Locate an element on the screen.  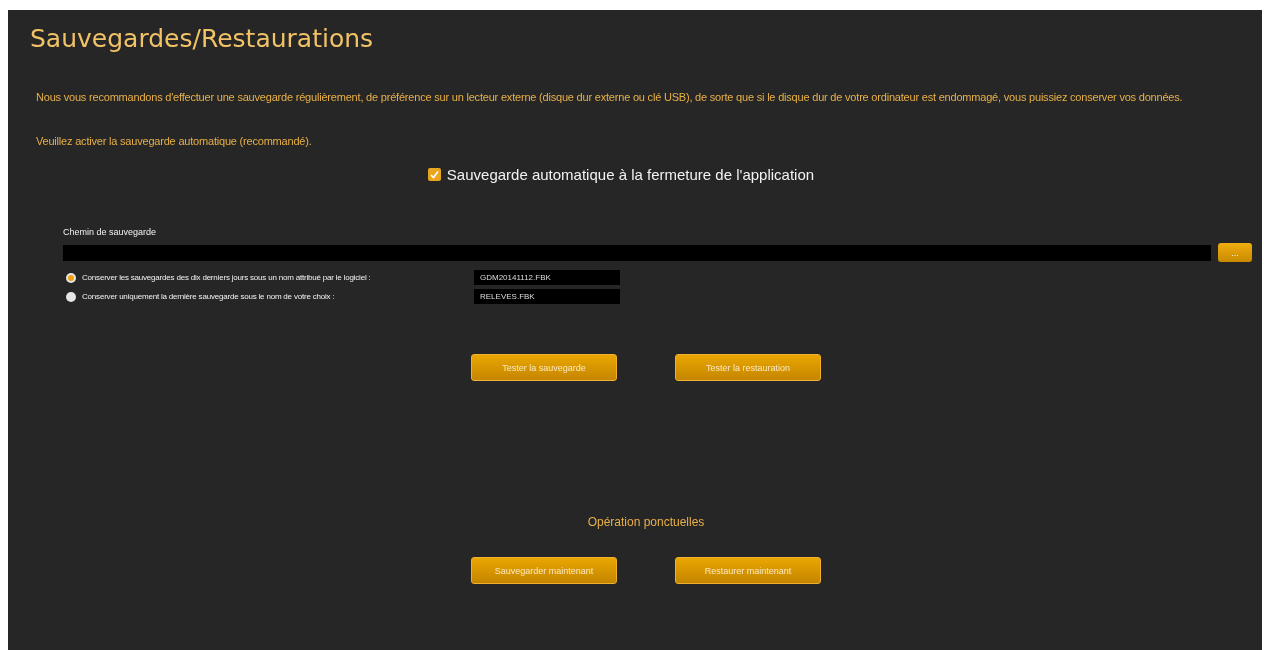
action-button: Sauvegarder maintenant is located at coordinates (544, 570).